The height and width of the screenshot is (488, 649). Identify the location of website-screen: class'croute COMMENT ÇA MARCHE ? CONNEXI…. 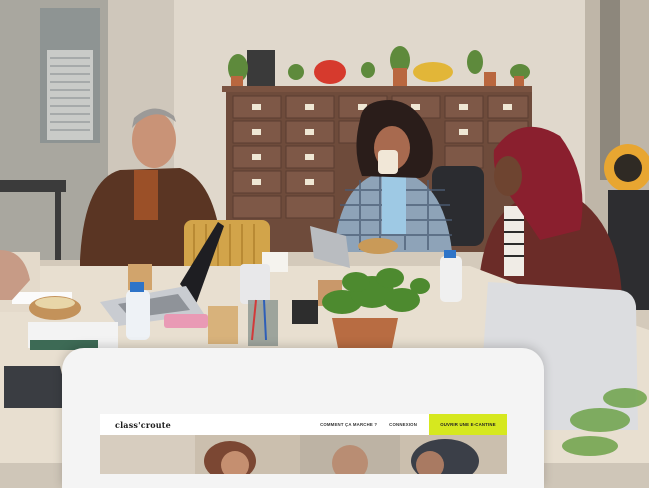
(303, 444).